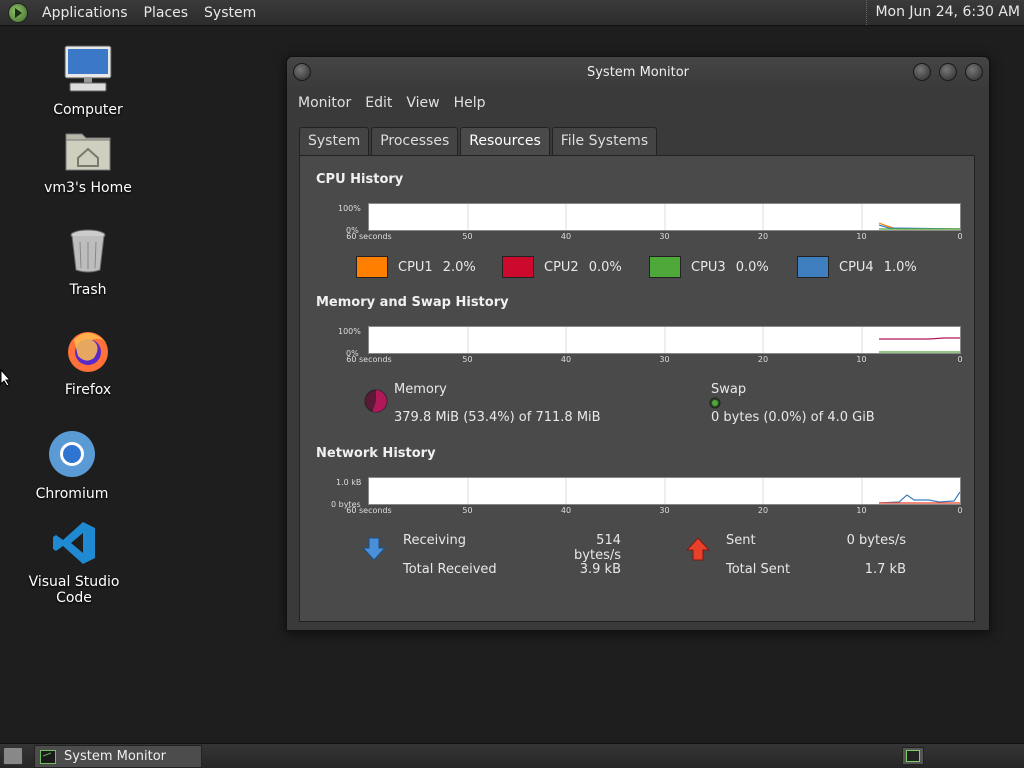 This screenshot has height=768, width=1024. Describe the element at coordinates (715, 403) in the screenshot. I see `swap-pie-icon` at that location.